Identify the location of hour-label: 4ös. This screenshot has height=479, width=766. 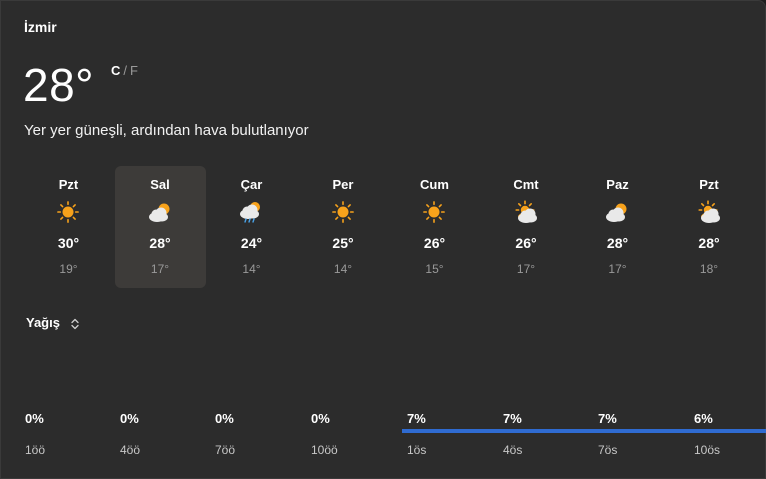
(513, 450).